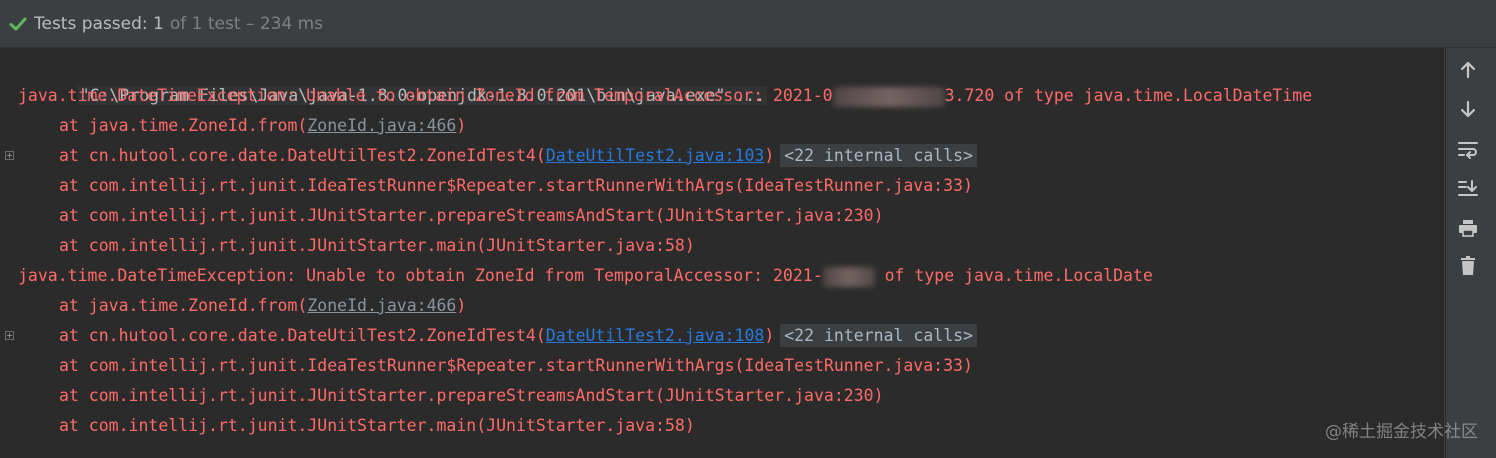 Image resolution: width=1496 pixels, height=458 pixels. I want to click on arrow-down-icon, so click(1468, 109).